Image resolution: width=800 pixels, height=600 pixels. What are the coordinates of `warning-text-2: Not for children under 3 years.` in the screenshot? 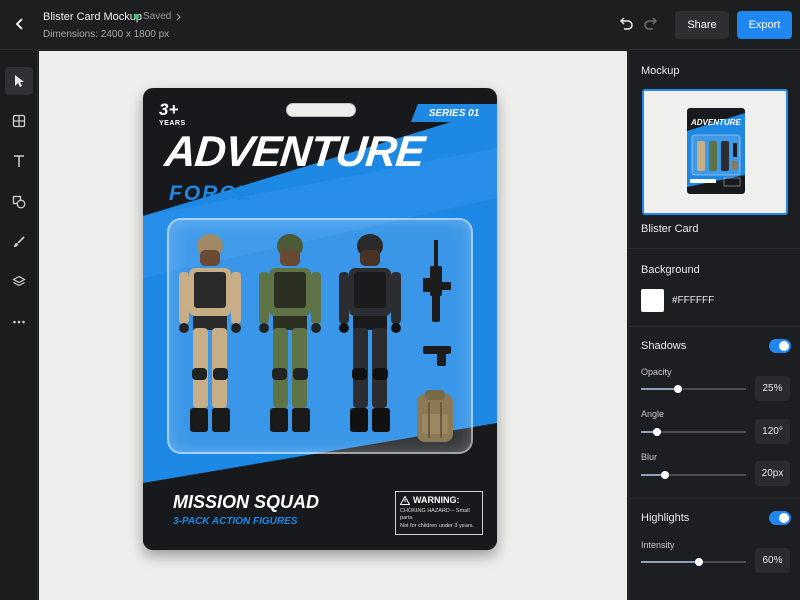 It's located at (437, 525).